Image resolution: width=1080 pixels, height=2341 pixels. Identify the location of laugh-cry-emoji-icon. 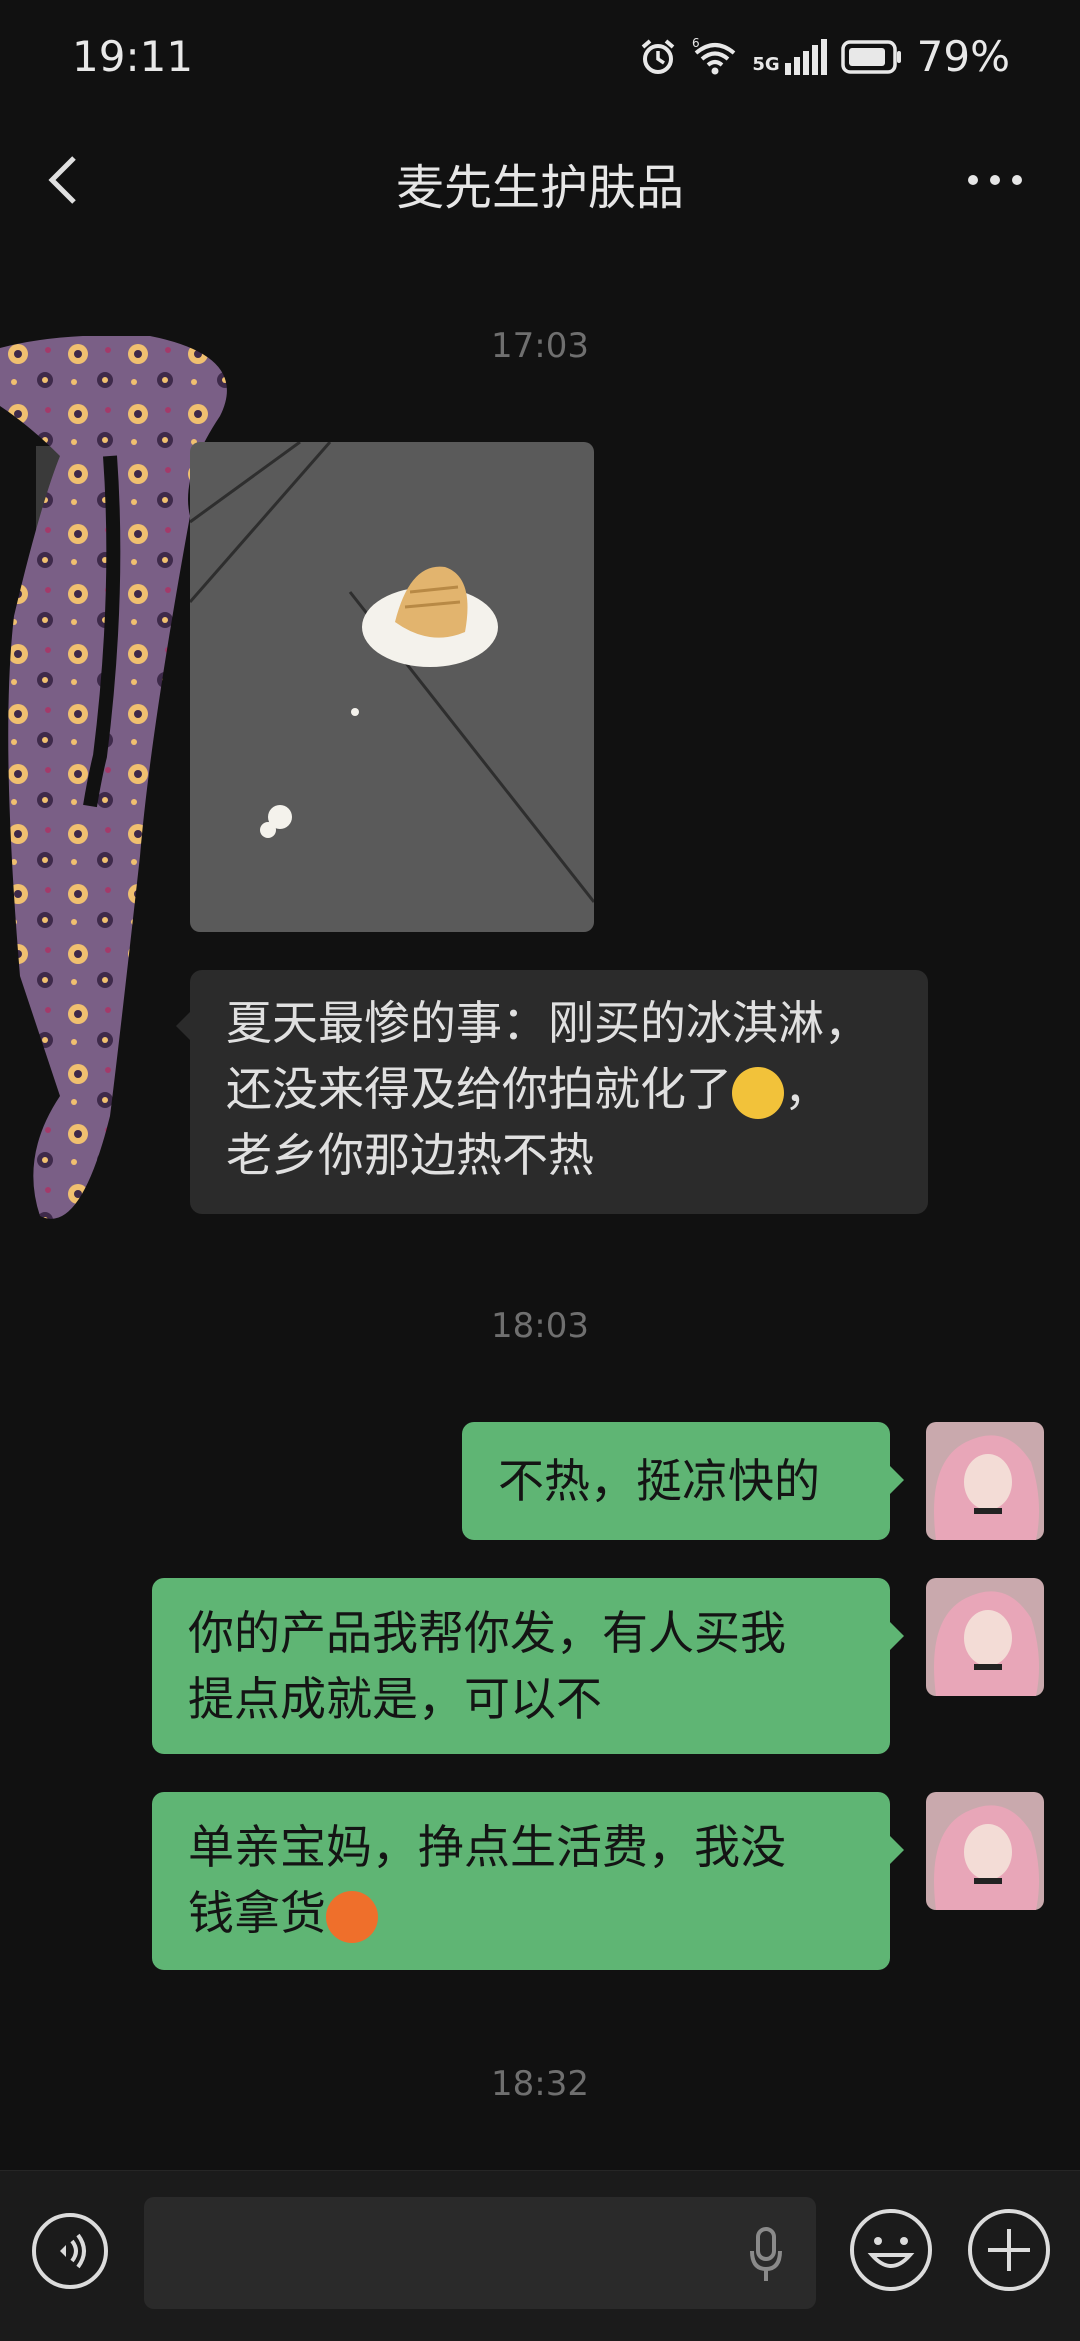
(758, 1092).